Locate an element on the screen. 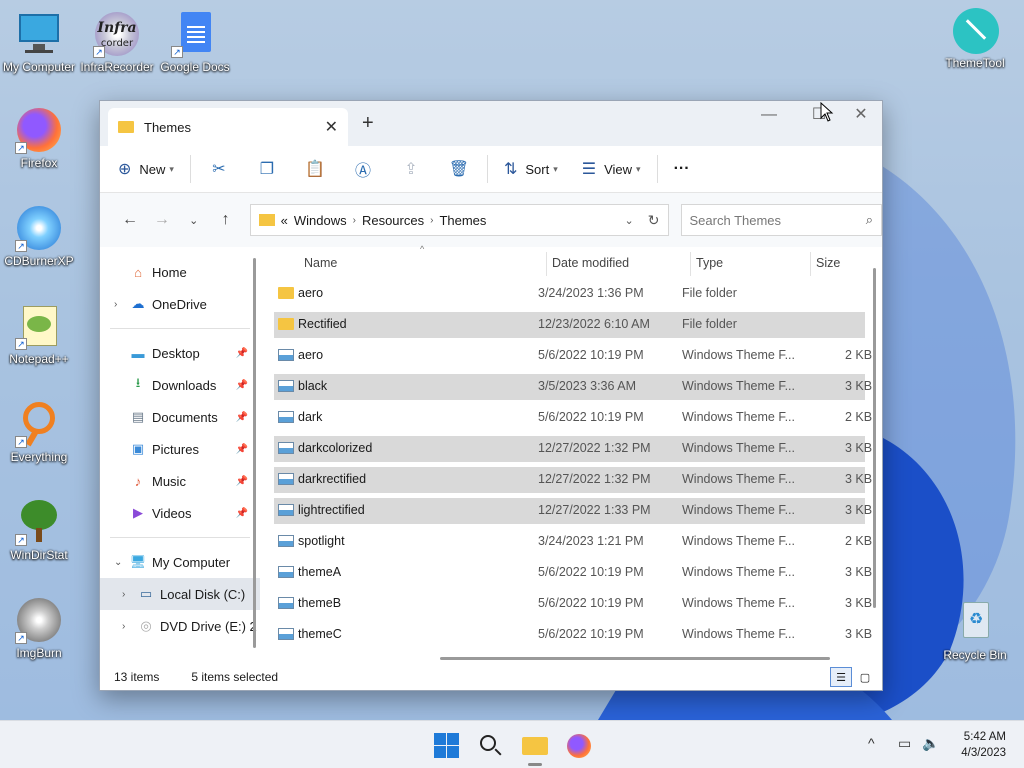  copy-icon: ❐ is located at coordinates (267, 169).